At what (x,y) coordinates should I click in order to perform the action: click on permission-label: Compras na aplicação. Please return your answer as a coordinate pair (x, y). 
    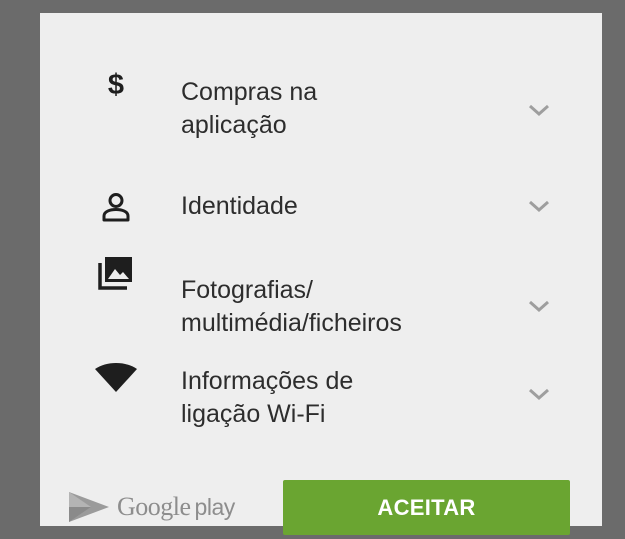
    Looking at the image, I should click on (249, 108).